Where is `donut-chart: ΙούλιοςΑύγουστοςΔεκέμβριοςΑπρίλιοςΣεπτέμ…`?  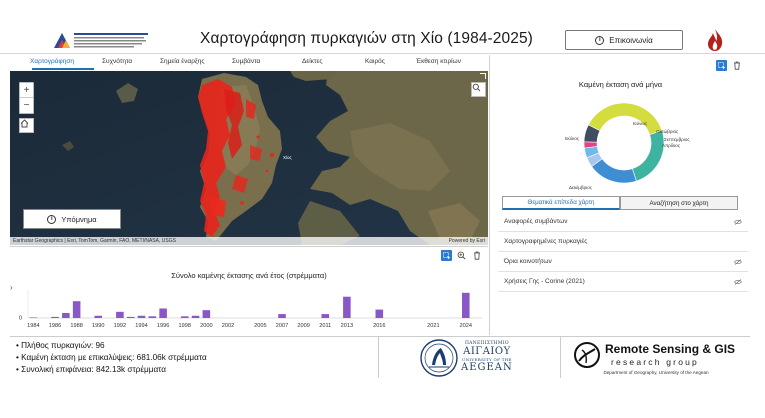
donut-chart: ΙούλιοςΑύγουστοςΔεκέμβριοςΑπρίλιοςΣεπτέμ… is located at coordinates (627, 146).